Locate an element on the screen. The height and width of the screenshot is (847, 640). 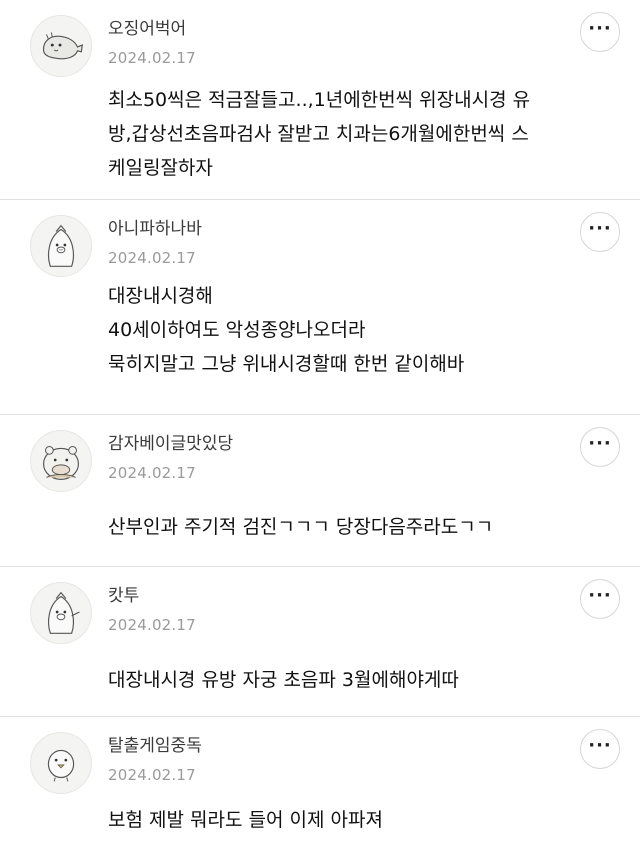
comment-nickname: 탈출게임중독 is located at coordinates (155, 746).